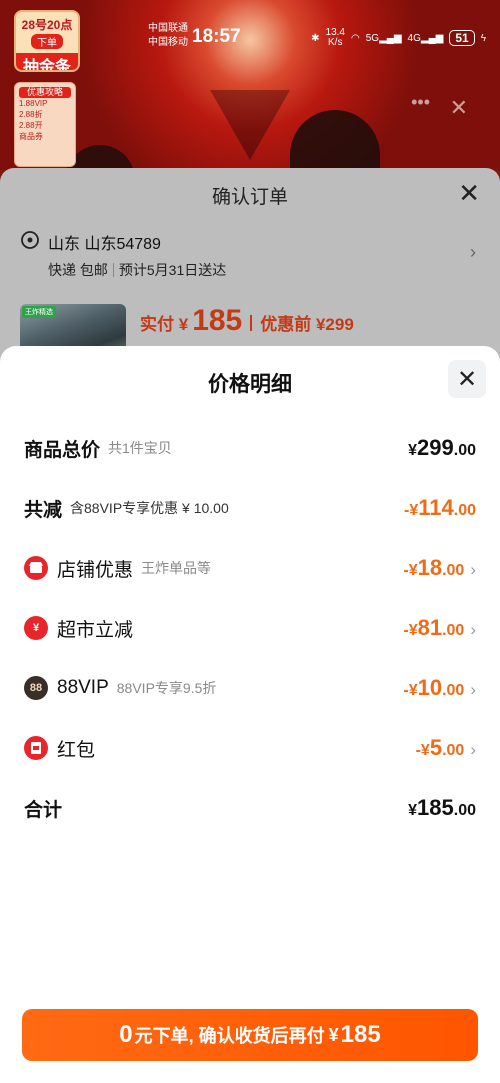  Describe the element at coordinates (425, 38) in the screenshot. I see `signal-4g: 4G▂▄▆` at that location.